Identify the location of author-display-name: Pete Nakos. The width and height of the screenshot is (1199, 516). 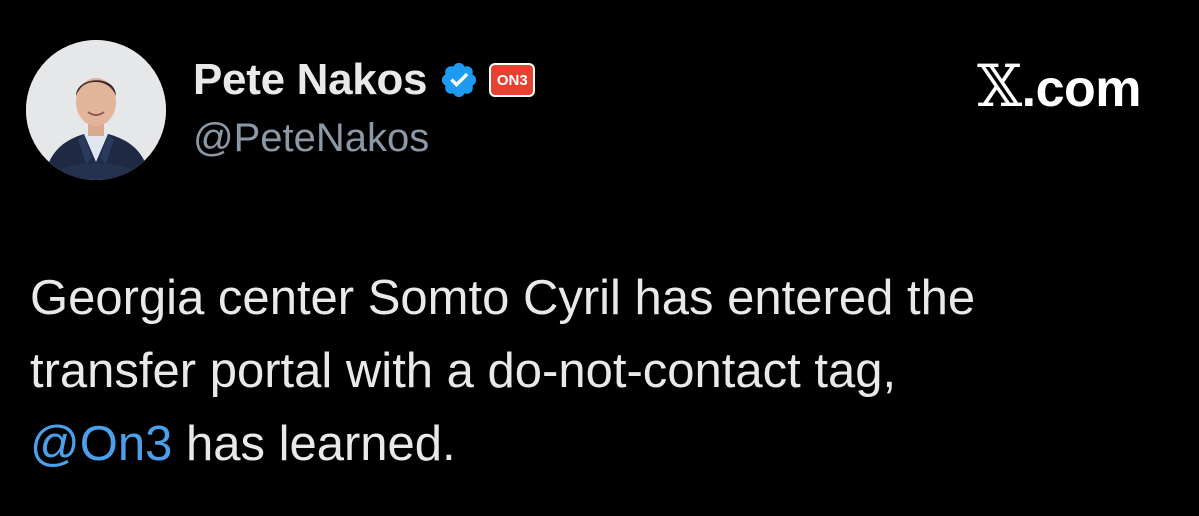
(310, 80).